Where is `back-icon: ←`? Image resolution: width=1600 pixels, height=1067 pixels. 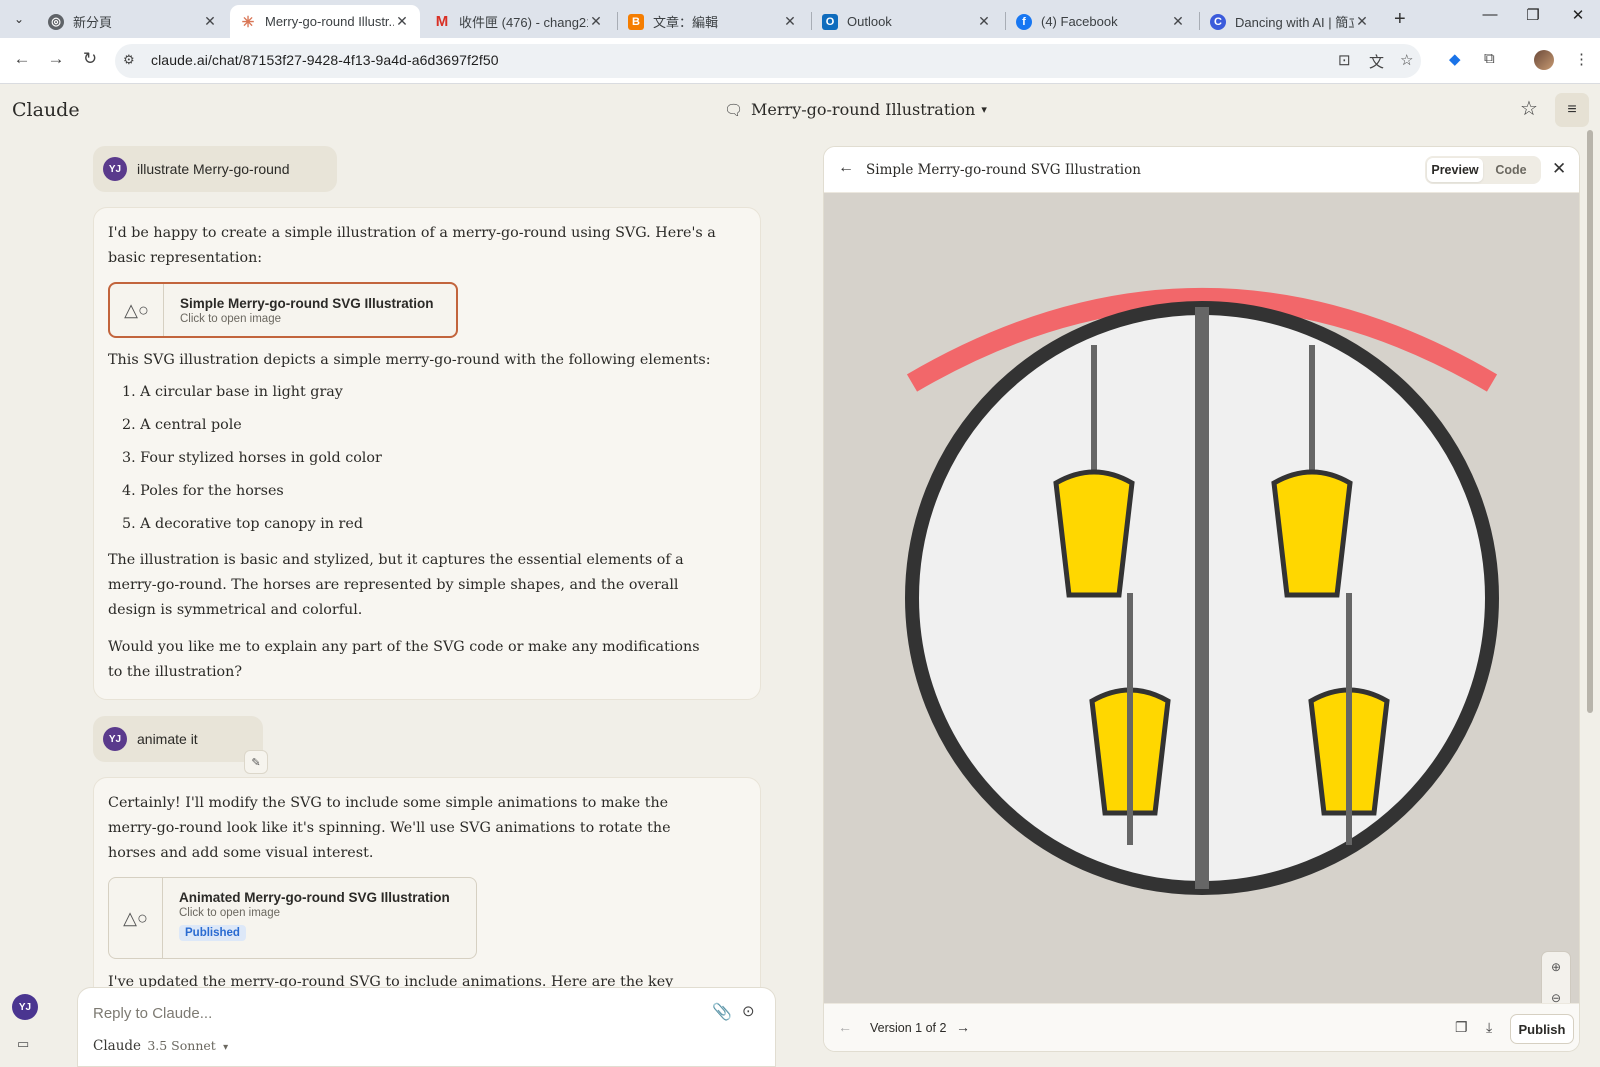
back-icon: ← is located at coordinates (22, 59).